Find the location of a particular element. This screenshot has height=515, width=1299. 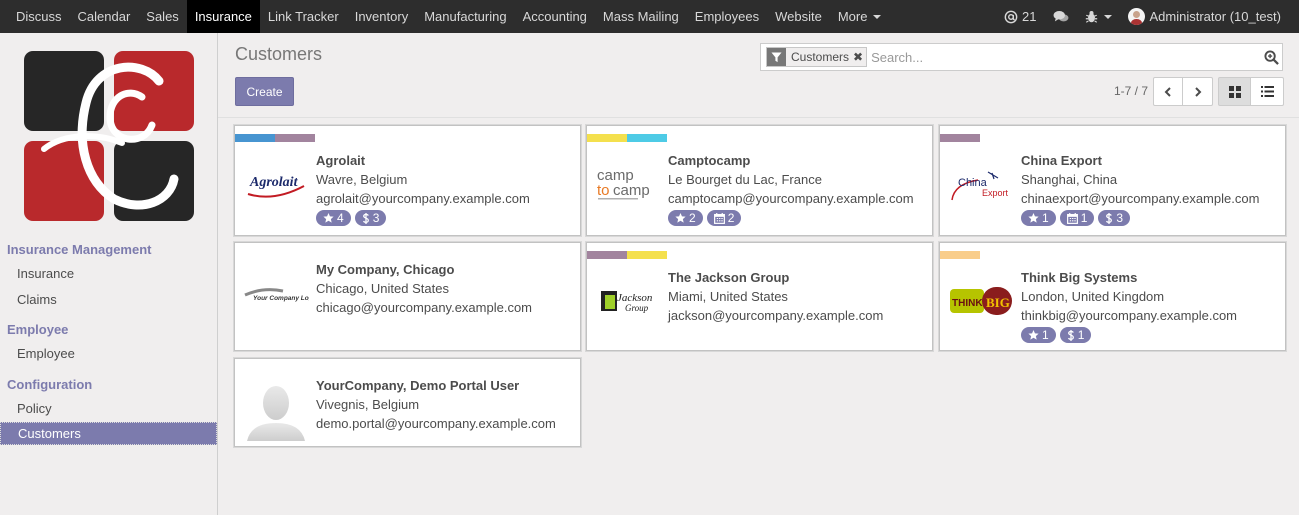

partner-name: YourCompany, Demo Portal User is located at coordinates (418, 385).